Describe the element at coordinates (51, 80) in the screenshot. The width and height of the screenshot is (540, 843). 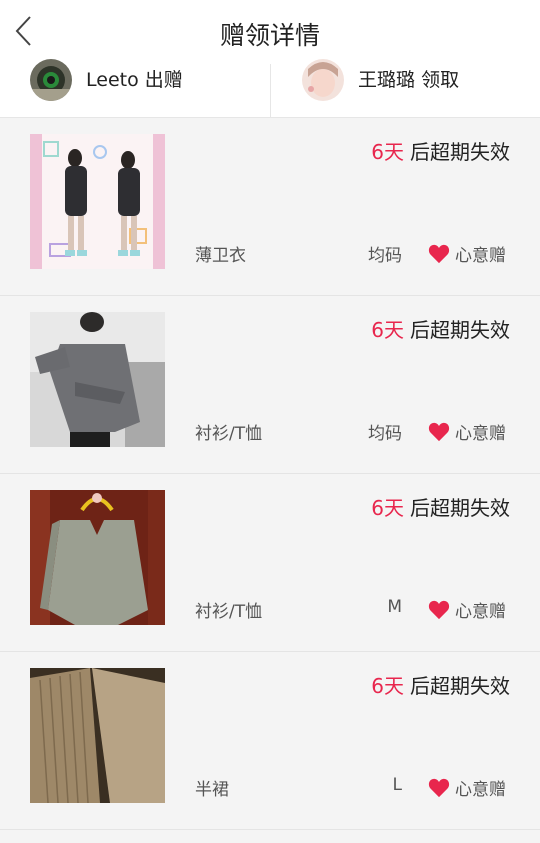
I see `giver-avatar` at that location.